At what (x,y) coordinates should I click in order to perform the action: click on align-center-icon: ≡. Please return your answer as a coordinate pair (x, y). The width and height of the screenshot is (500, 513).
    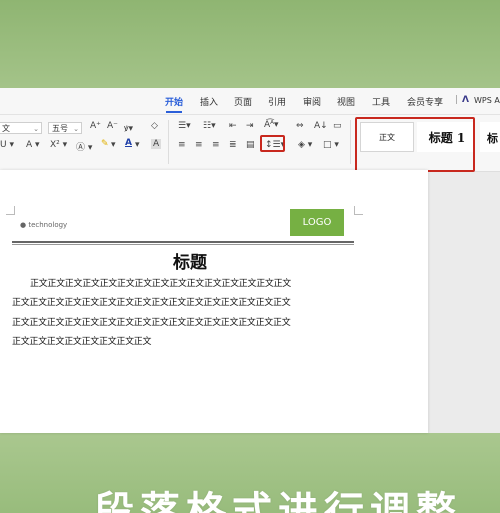
    Looking at the image, I should click on (199, 145).